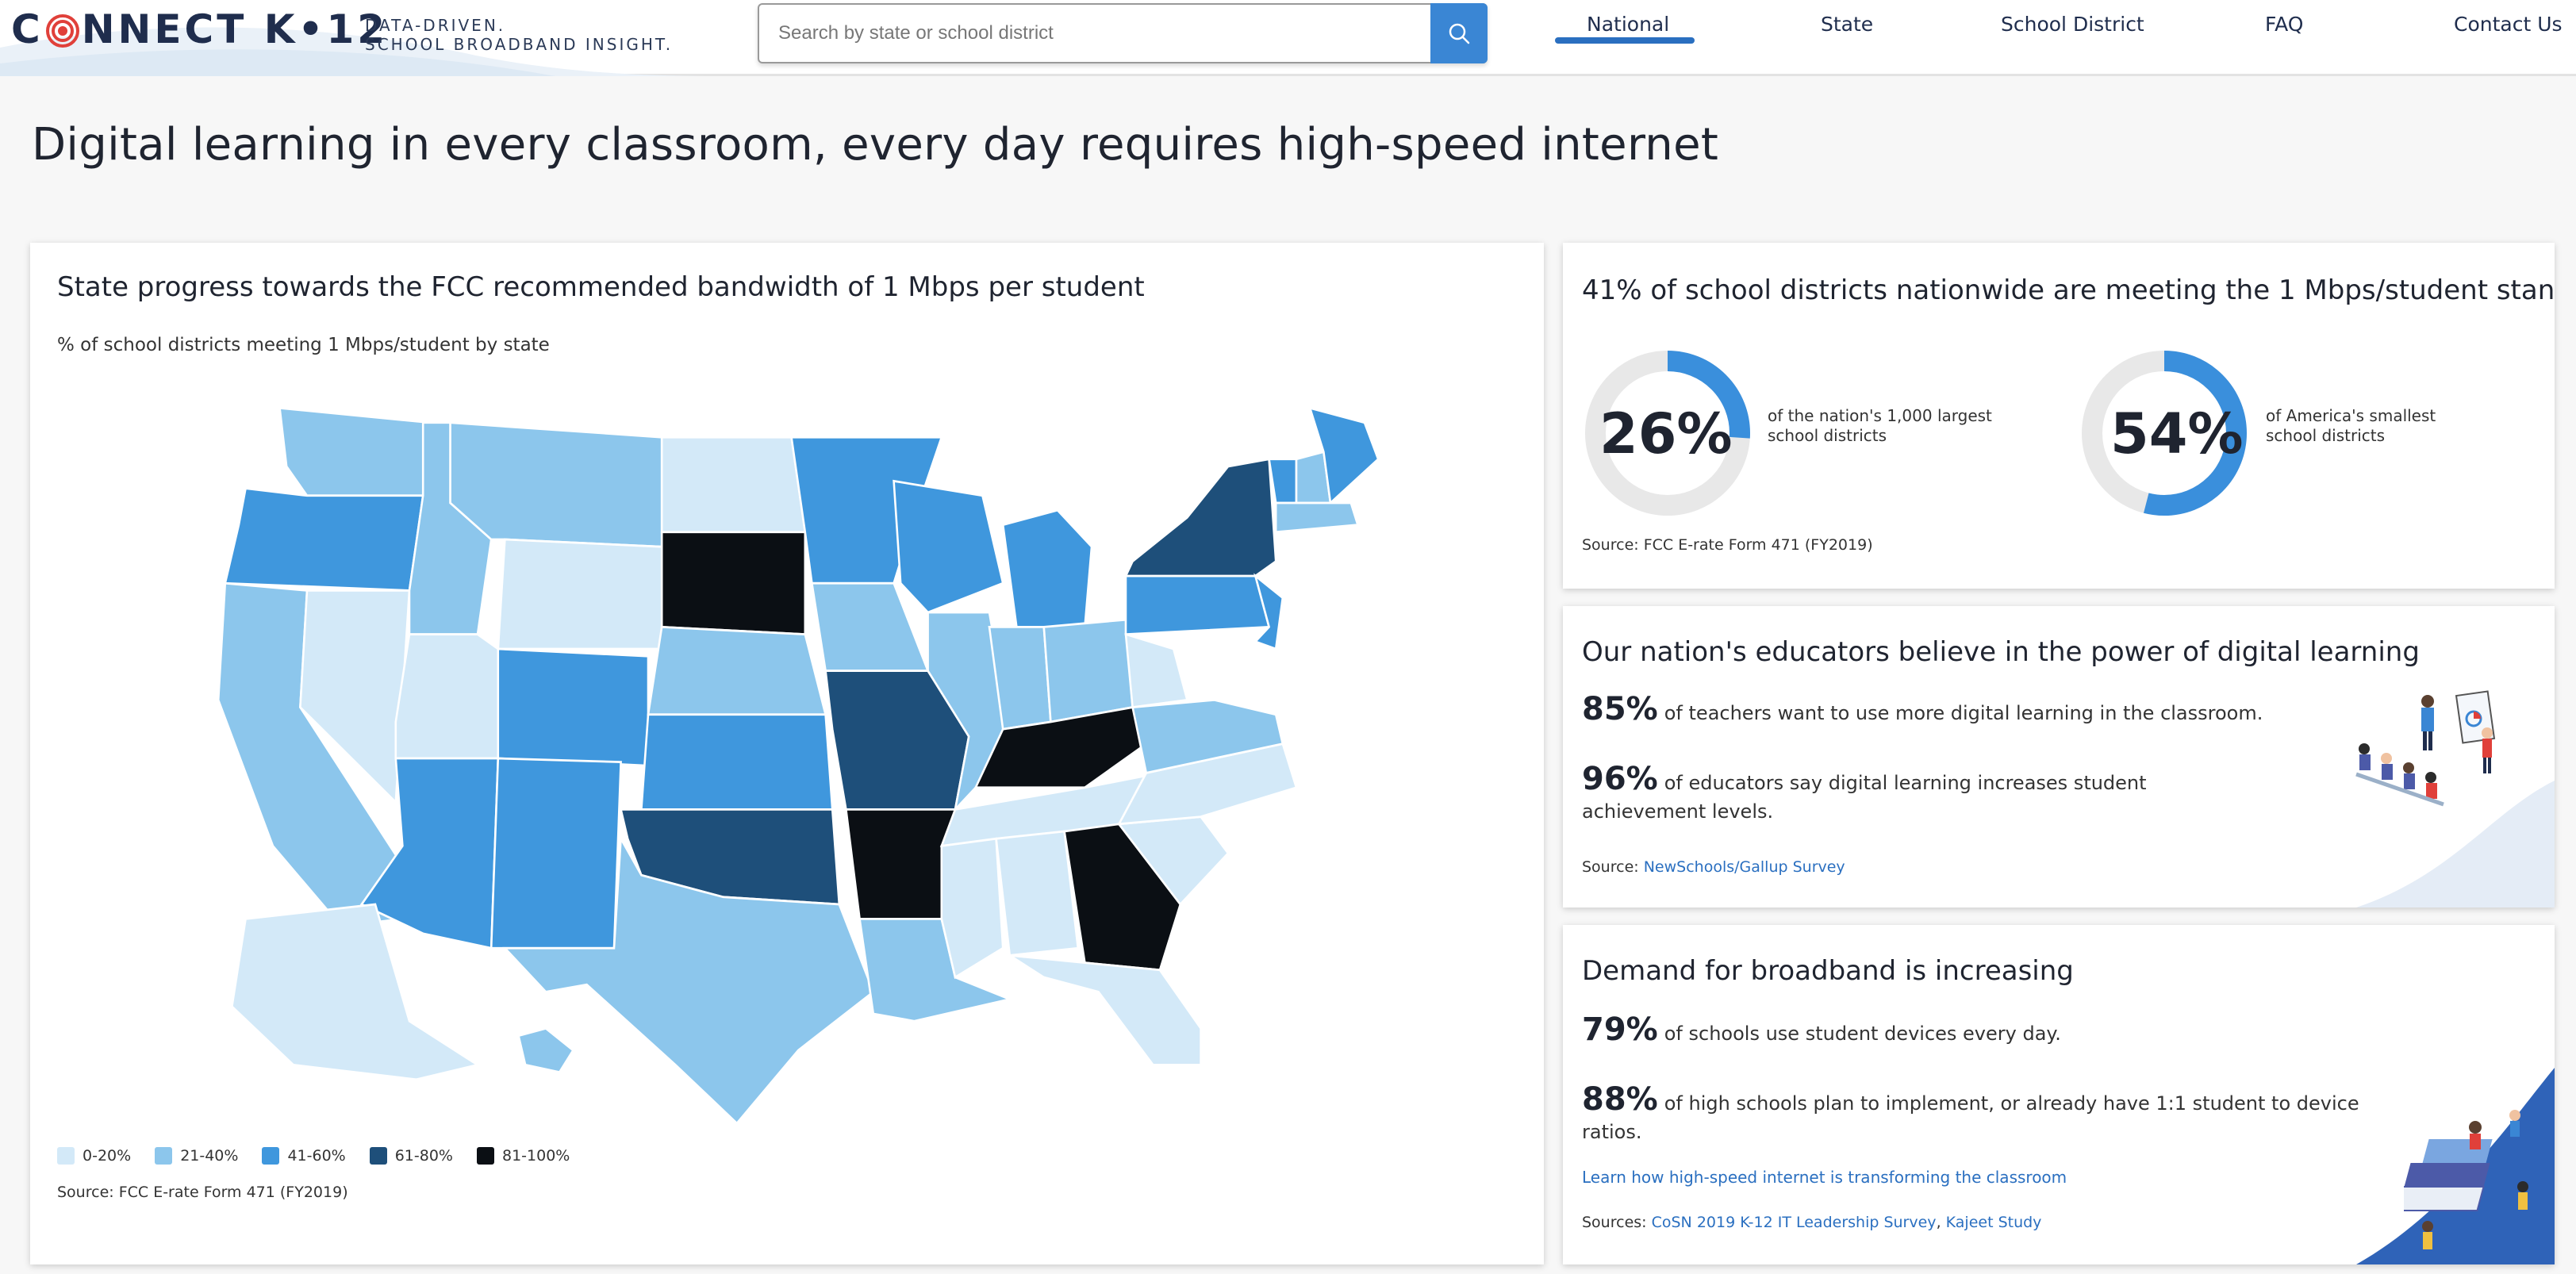 This screenshot has width=2576, height=1274. What do you see at coordinates (209, 1156) in the screenshot?
I see `legend-label: 21-40%` at bounding box center [209, 1156].